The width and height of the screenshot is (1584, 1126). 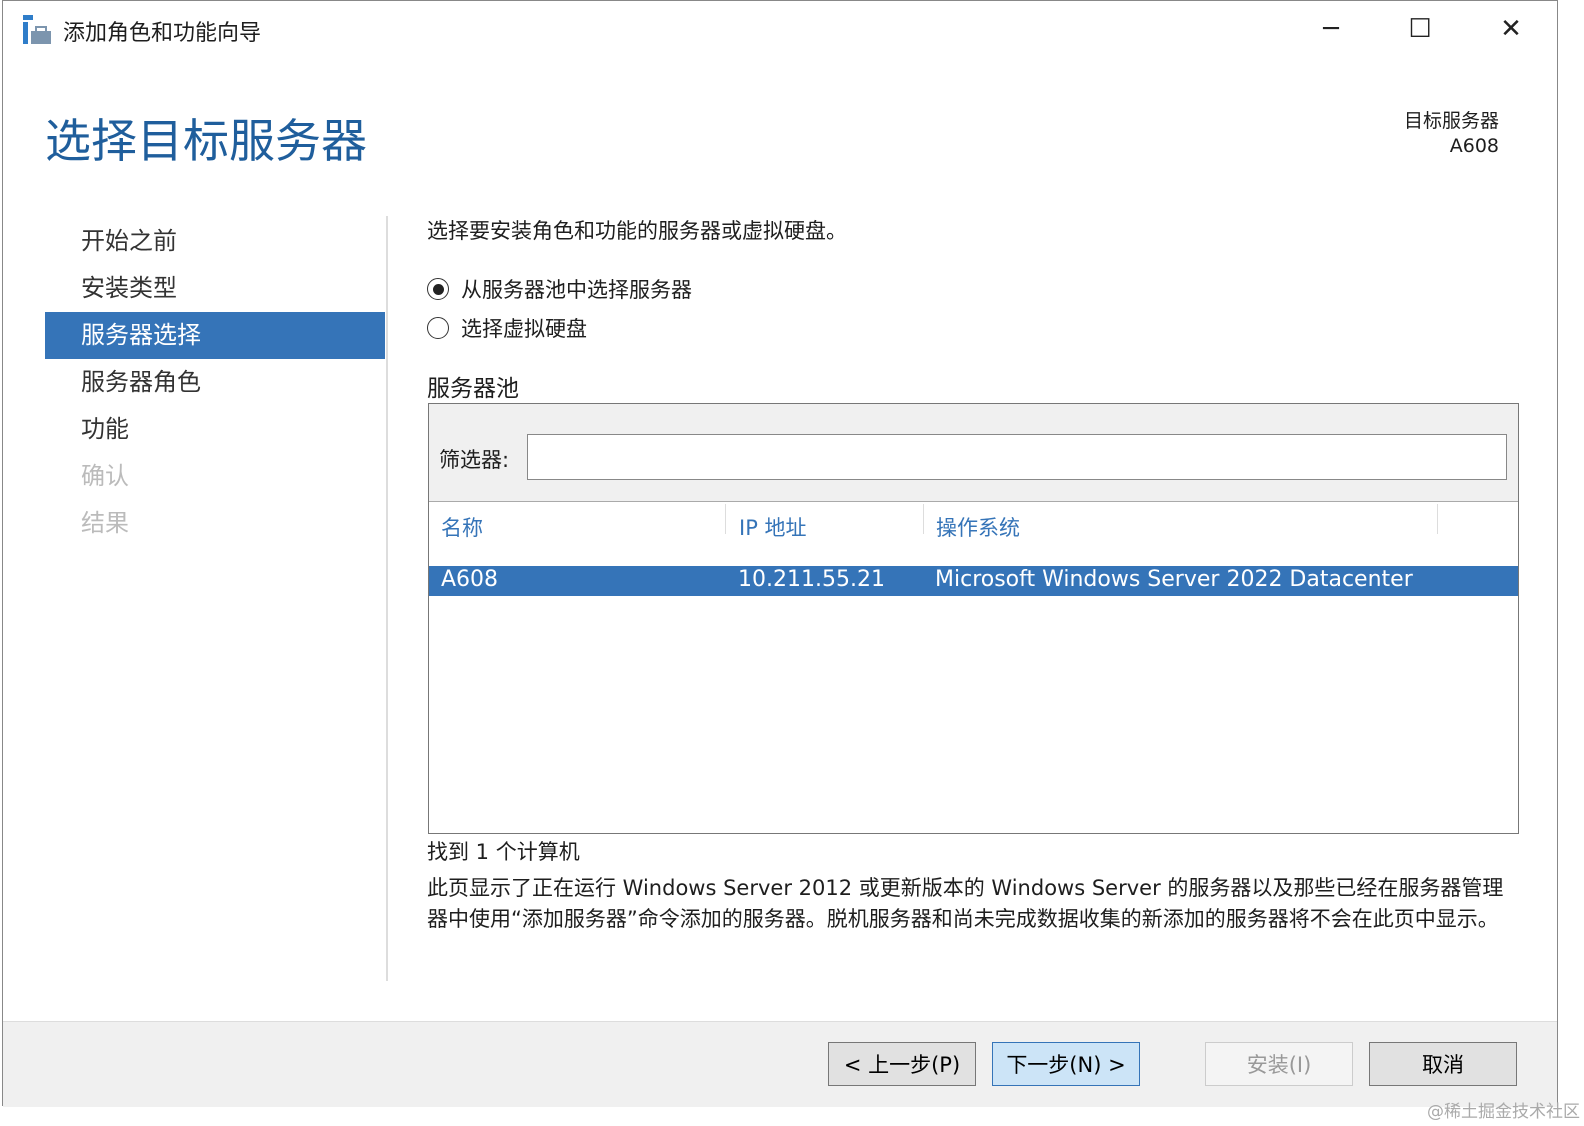 I want to click on nav-before-you-begin: 开始之前, so click(x=215, y=241).